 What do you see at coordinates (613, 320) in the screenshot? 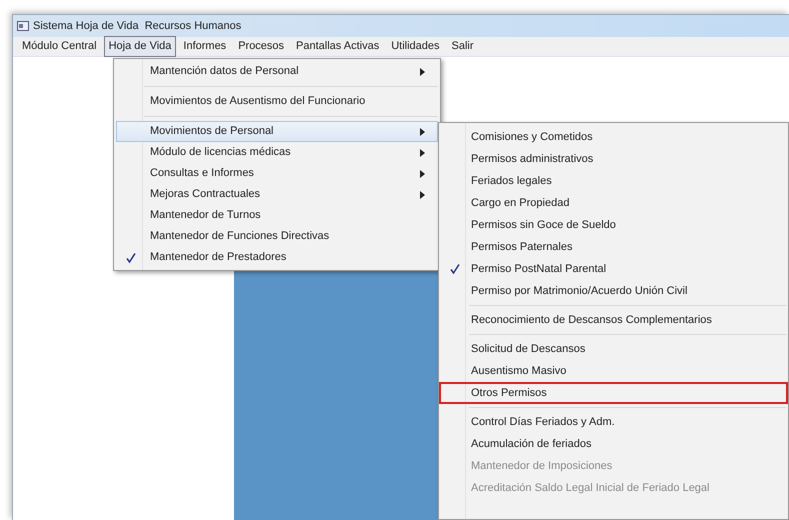
I see `menu-item: Reconocimiento de Descansos Complementarios` at bounding box center [613, 320].